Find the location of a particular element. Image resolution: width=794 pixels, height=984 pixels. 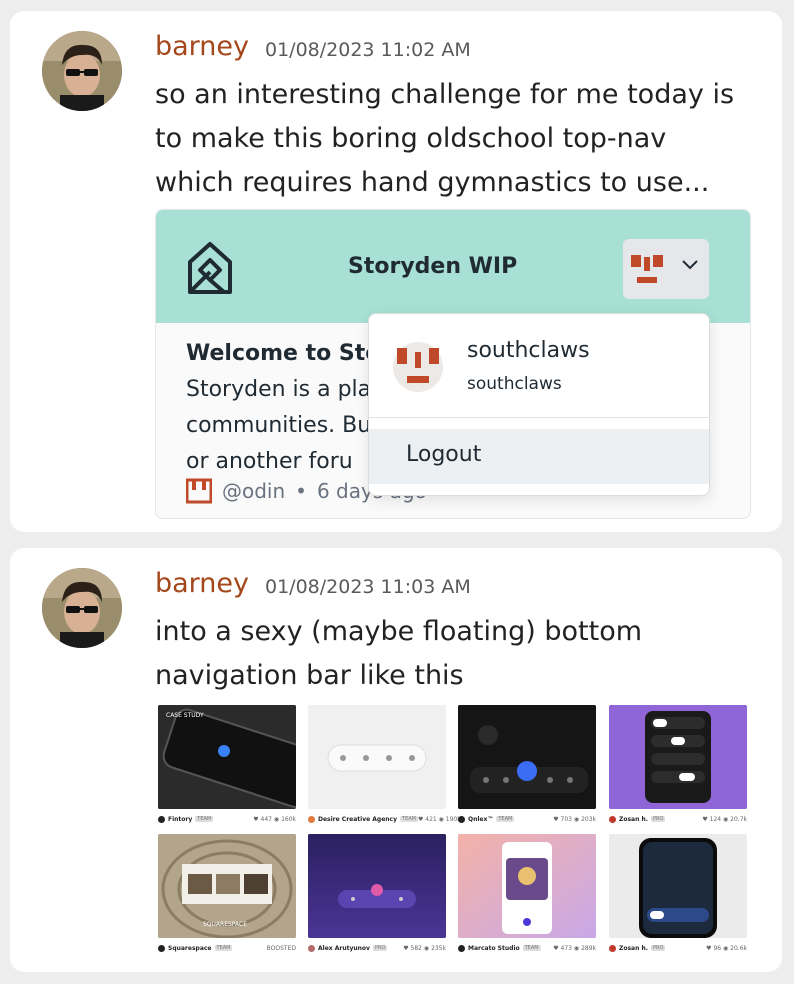

timestamp: 01/08/2023 11:02 AM is located at coordinates (368, 50).